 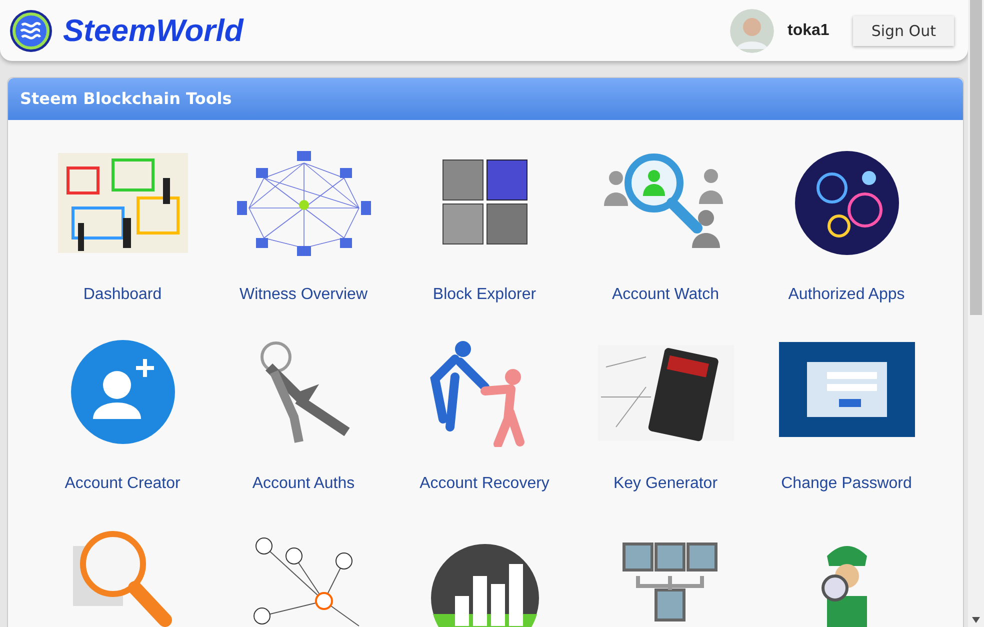 I want to click on tool-link: Account Creator, so click(x=122, y=484).